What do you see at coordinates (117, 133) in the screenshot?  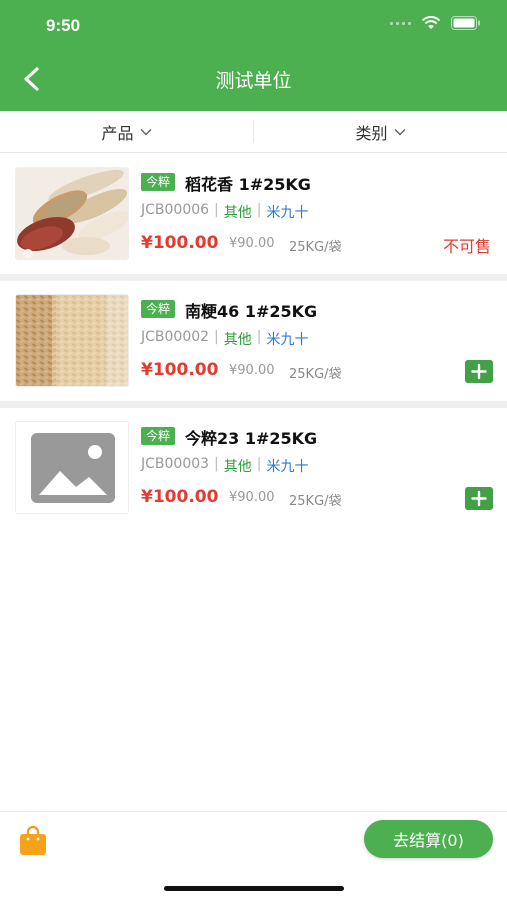 I see `filter-product-label: 产品` at bounding box center [117, 133].